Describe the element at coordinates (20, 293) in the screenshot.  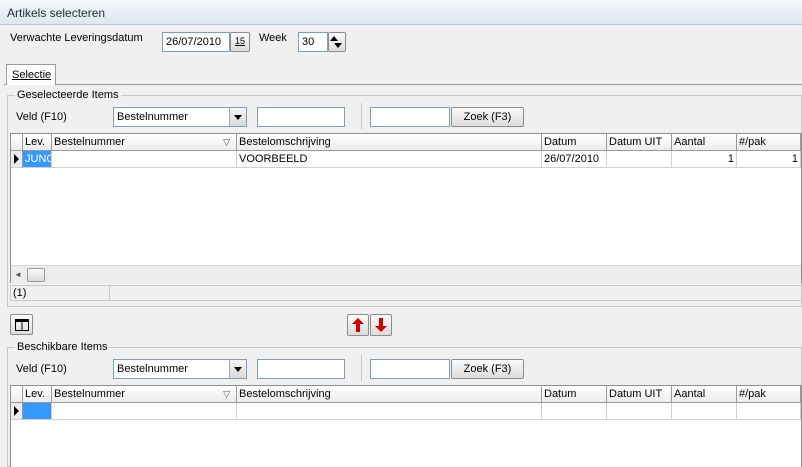
I see `record-count: (1)` at that location.